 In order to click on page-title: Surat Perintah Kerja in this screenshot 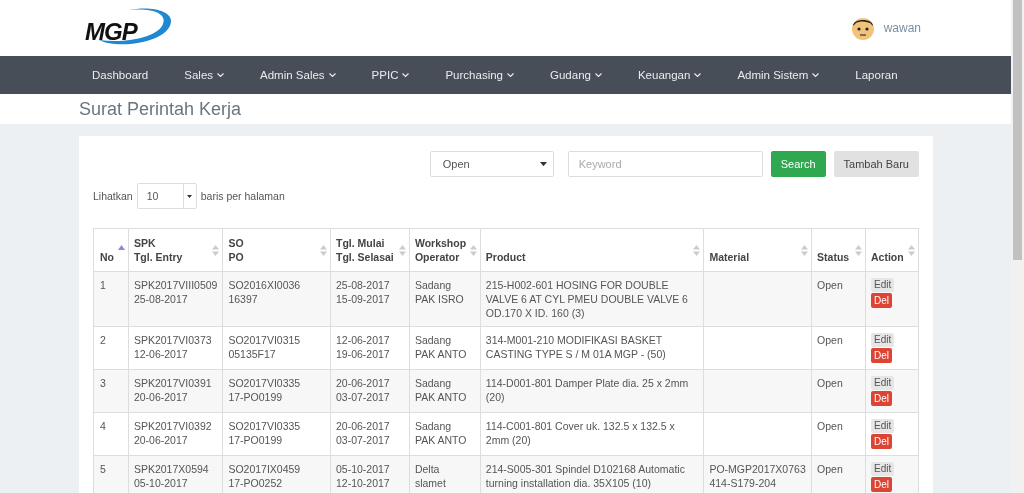, I will do `click(160, 109)`.